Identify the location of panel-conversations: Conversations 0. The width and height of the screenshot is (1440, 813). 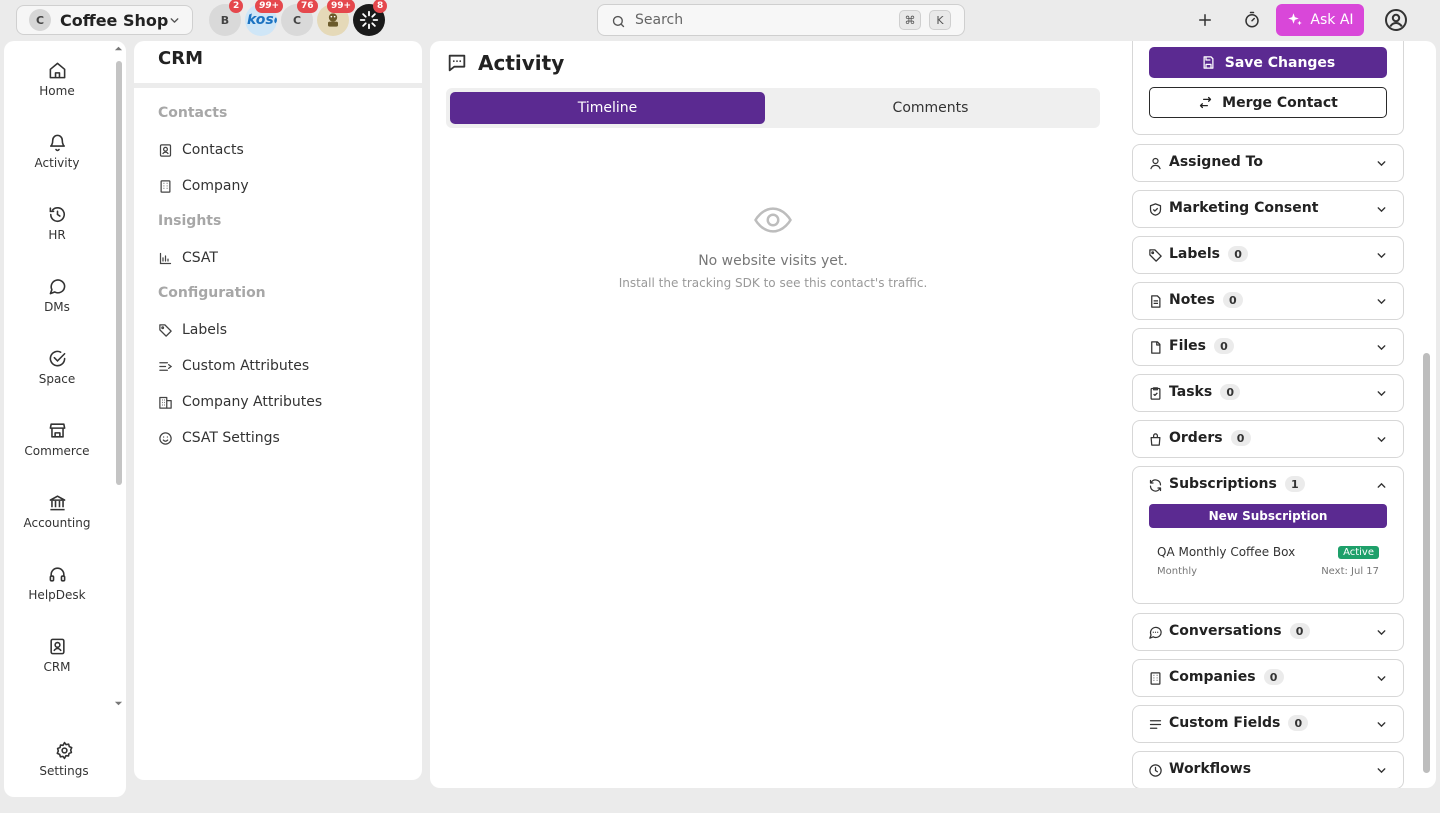
(1268, 632).